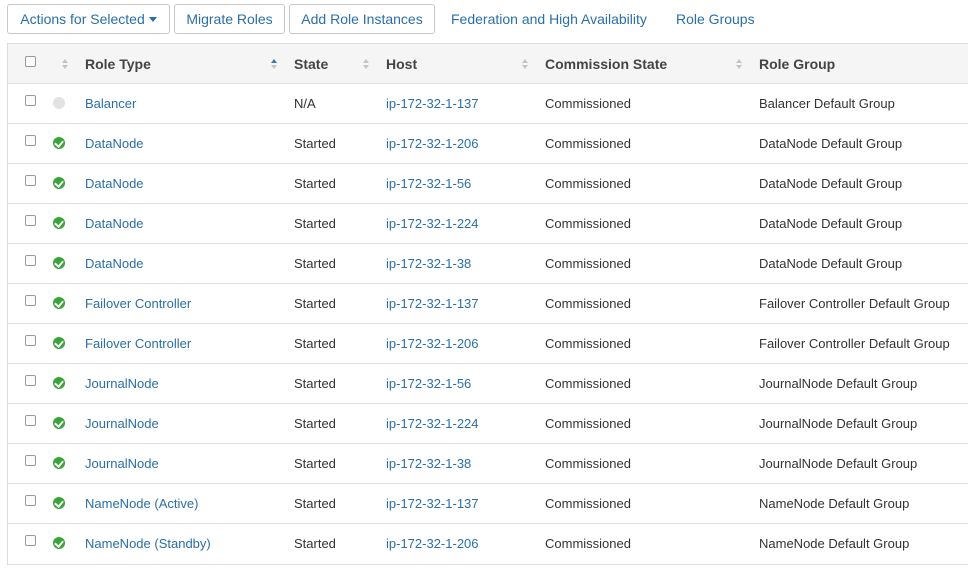 The image size is (968, 572). What do you see at coordinates (715, 19) in the screenshot?
I see `role-groups-link: Role Groups` at bounding box center [715, 19].